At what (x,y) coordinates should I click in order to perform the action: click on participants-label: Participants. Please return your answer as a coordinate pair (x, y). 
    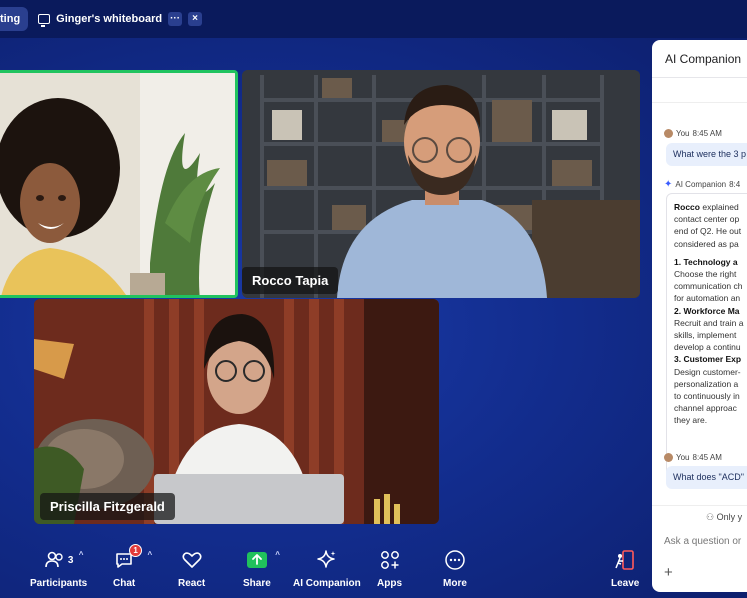
    Looking at the image, I should click on (59, 583).